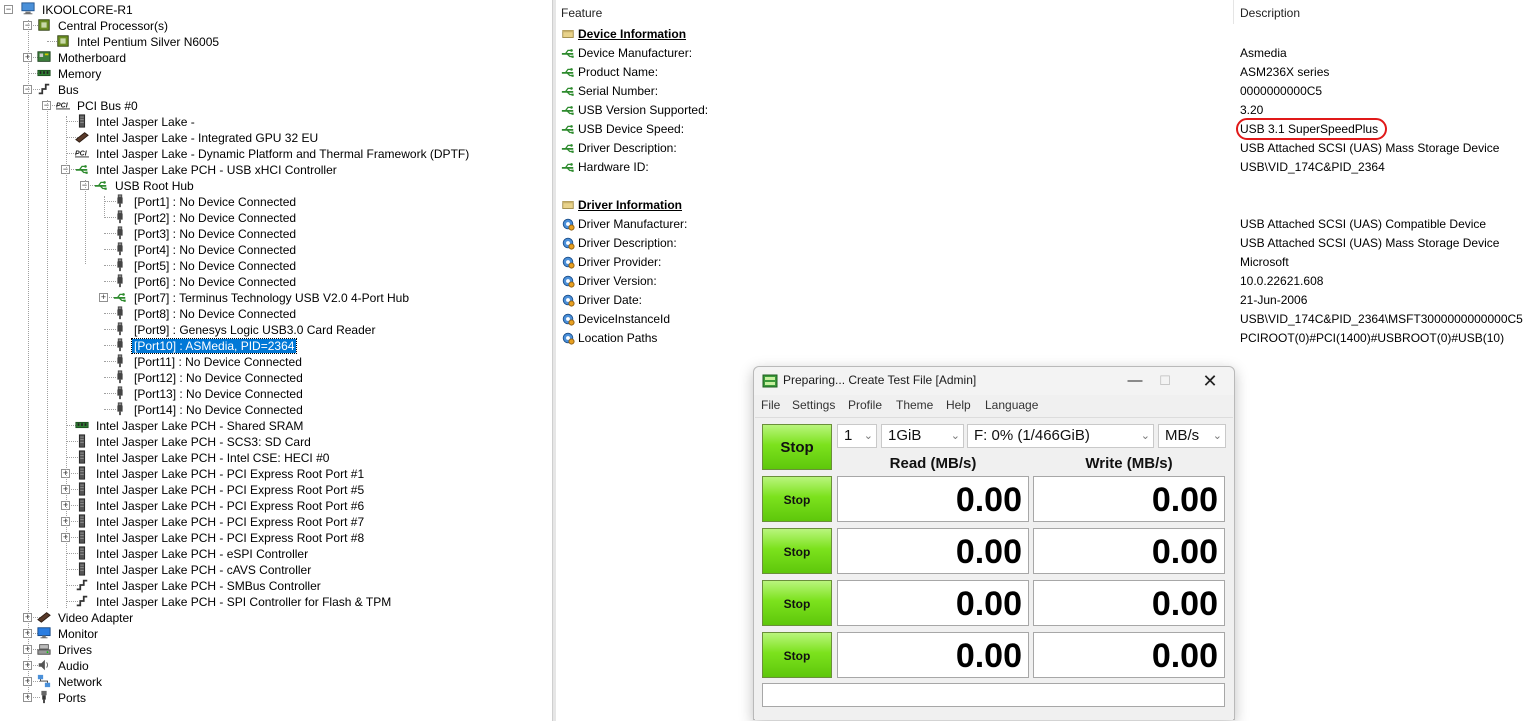  I want to click on tree-node: Video Adapter, so click(85, 617).